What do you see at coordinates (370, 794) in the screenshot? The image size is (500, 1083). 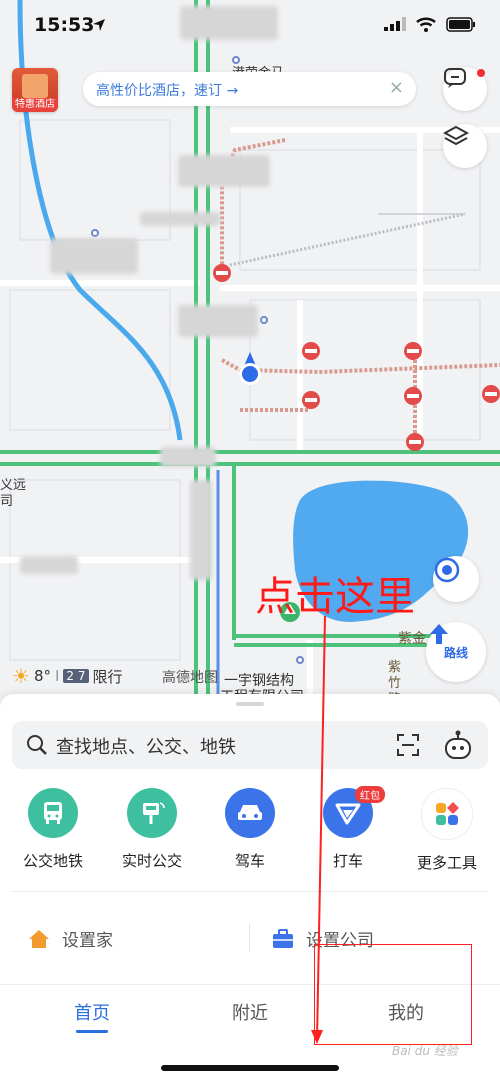 I see `red-packet-badge: 红包` at bounding box center [370, 794].